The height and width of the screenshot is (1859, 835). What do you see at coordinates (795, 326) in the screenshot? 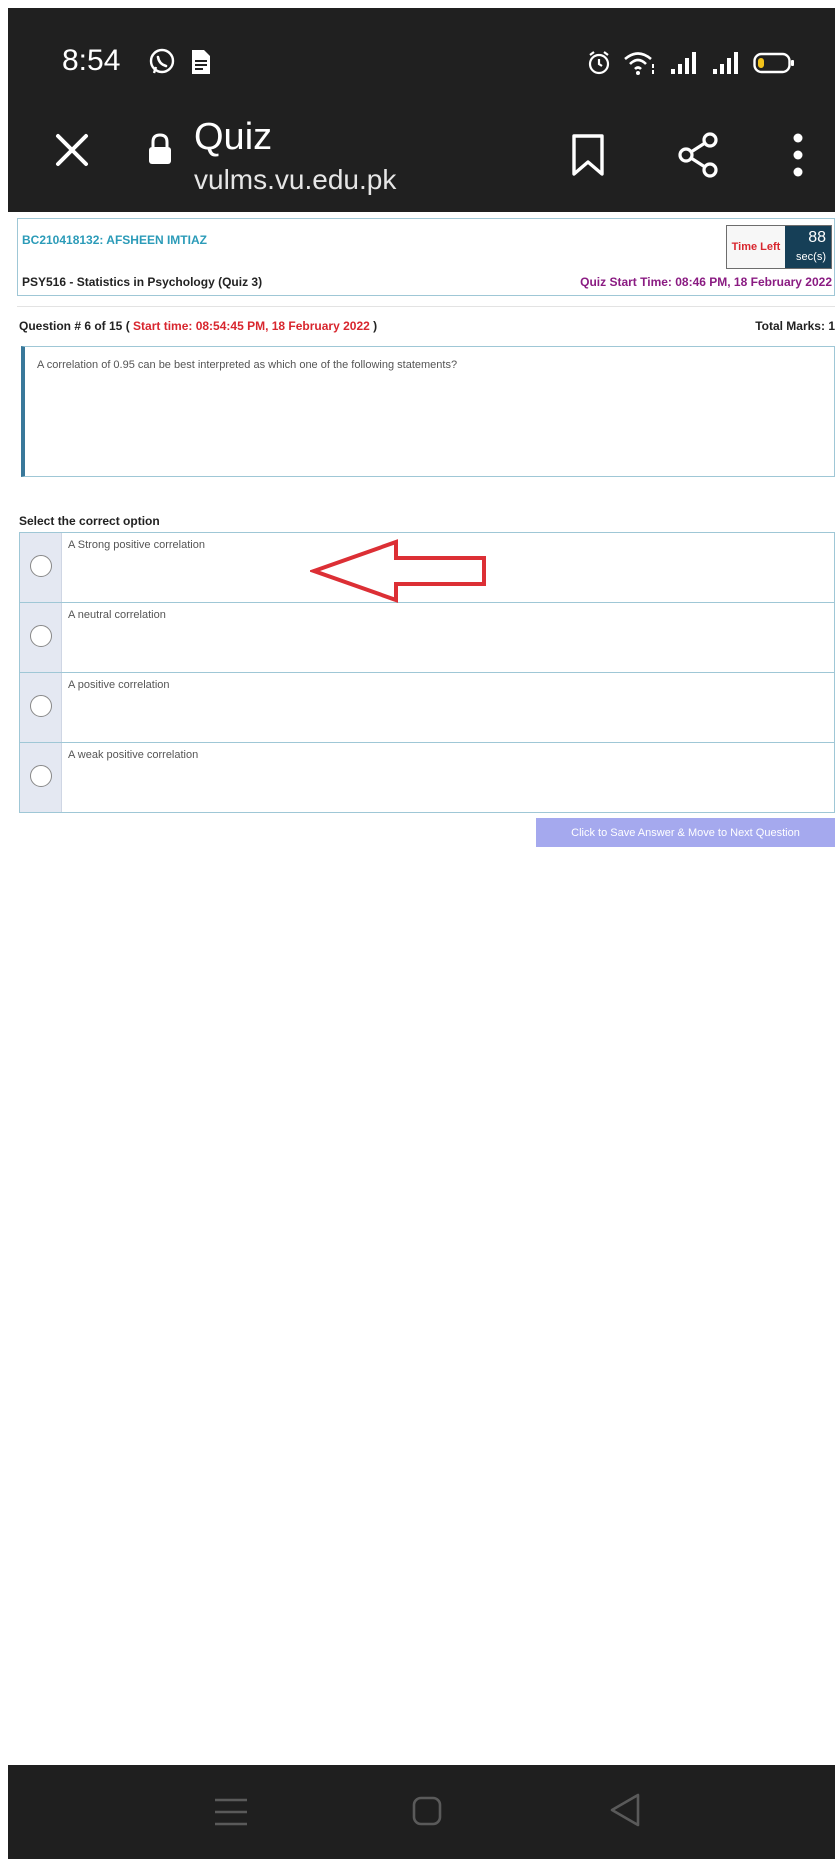
I see `total-marks: Total Marks: 1` at bounding box center [795, 326].